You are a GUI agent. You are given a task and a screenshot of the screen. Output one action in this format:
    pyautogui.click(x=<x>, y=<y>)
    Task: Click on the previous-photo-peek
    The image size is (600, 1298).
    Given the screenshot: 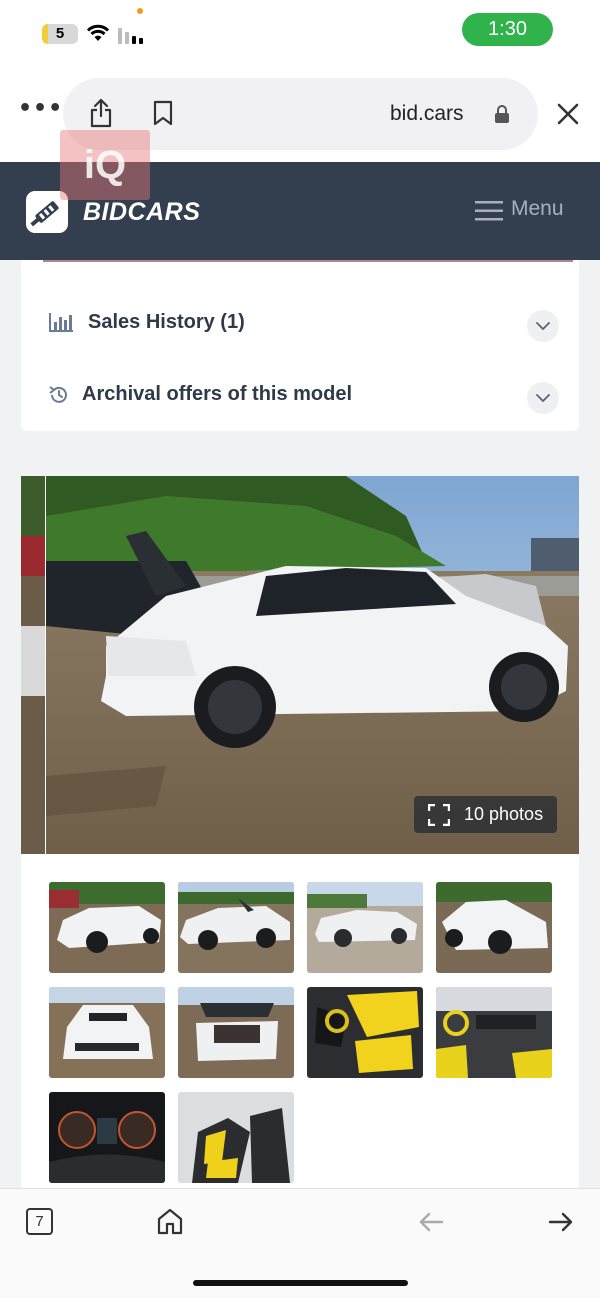 What is the action you would take?
    pyautogui.click(x=33, y=665)
    